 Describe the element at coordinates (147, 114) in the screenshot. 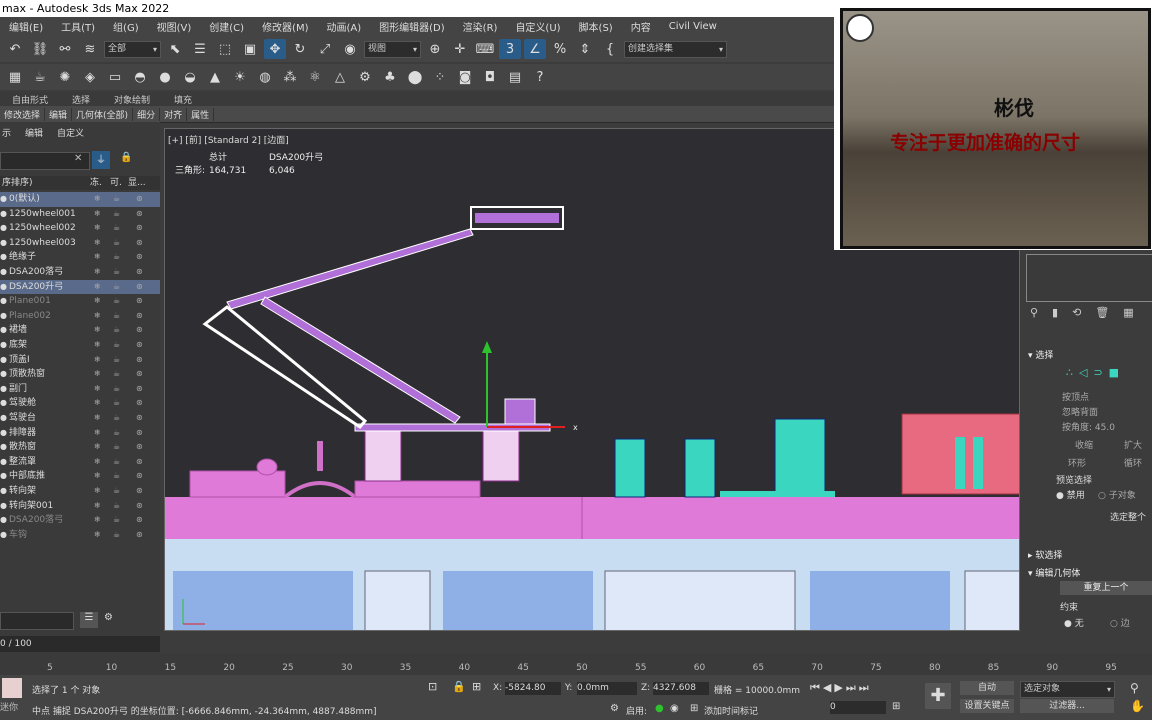

I see `ribbon-subdivision: 细分` at that location.